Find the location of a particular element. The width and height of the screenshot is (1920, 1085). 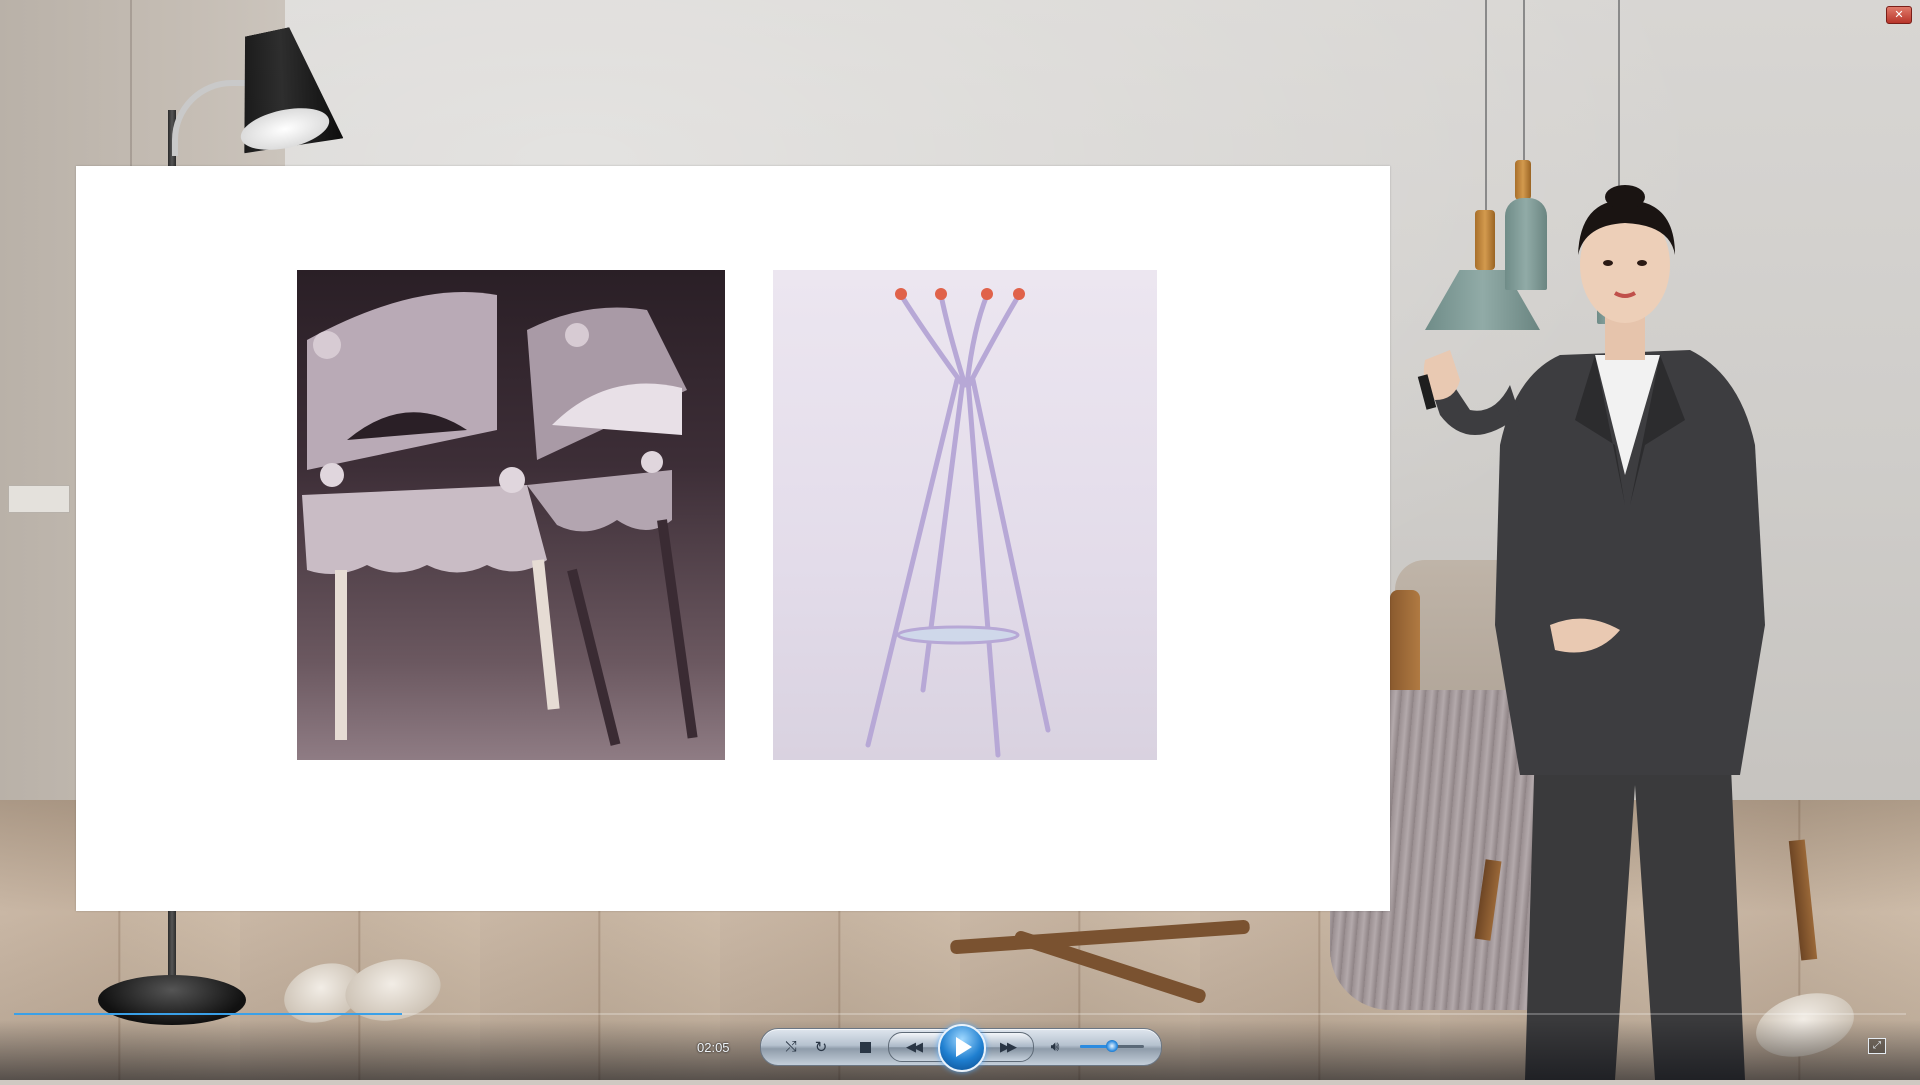

fast-forward-icon: ▶▶ is located at coordinates (1007, 1047).